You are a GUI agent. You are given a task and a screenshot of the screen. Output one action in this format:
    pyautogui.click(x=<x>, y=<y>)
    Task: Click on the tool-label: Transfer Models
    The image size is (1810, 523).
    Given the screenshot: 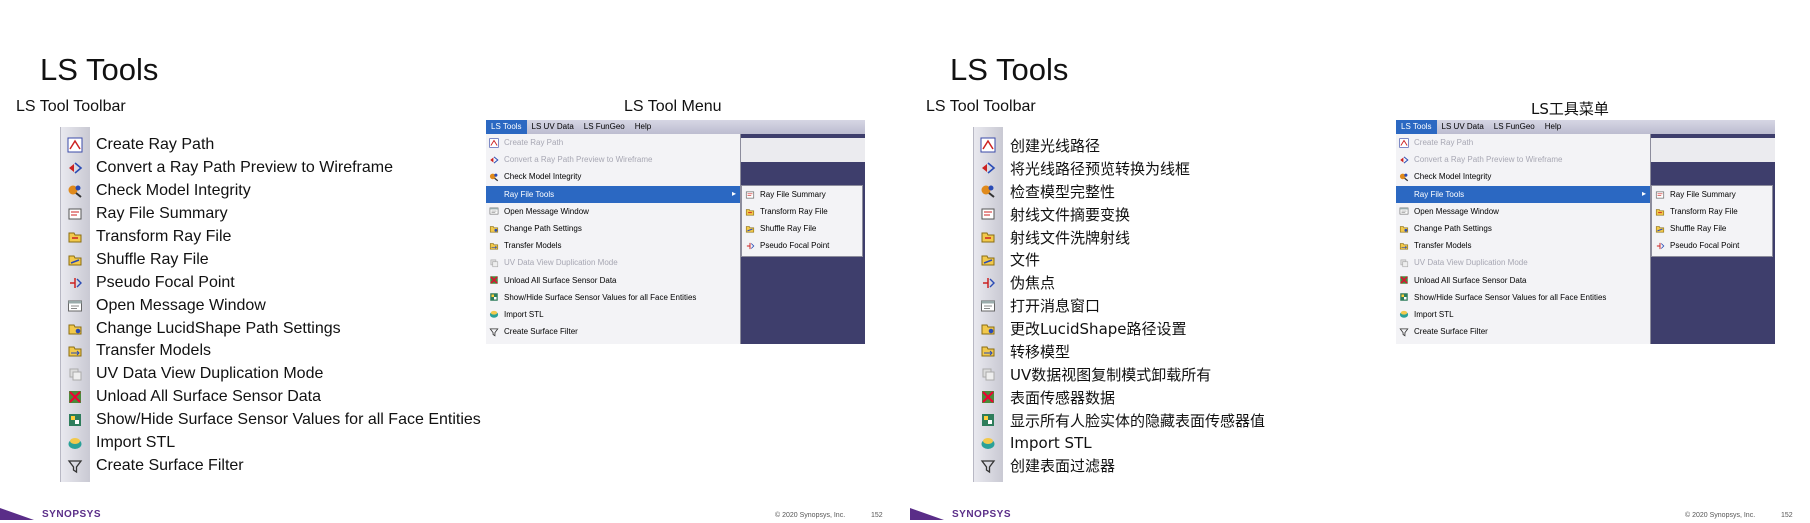 What is the action you would take?
    pyautogui.click(x=153, y=351)
    